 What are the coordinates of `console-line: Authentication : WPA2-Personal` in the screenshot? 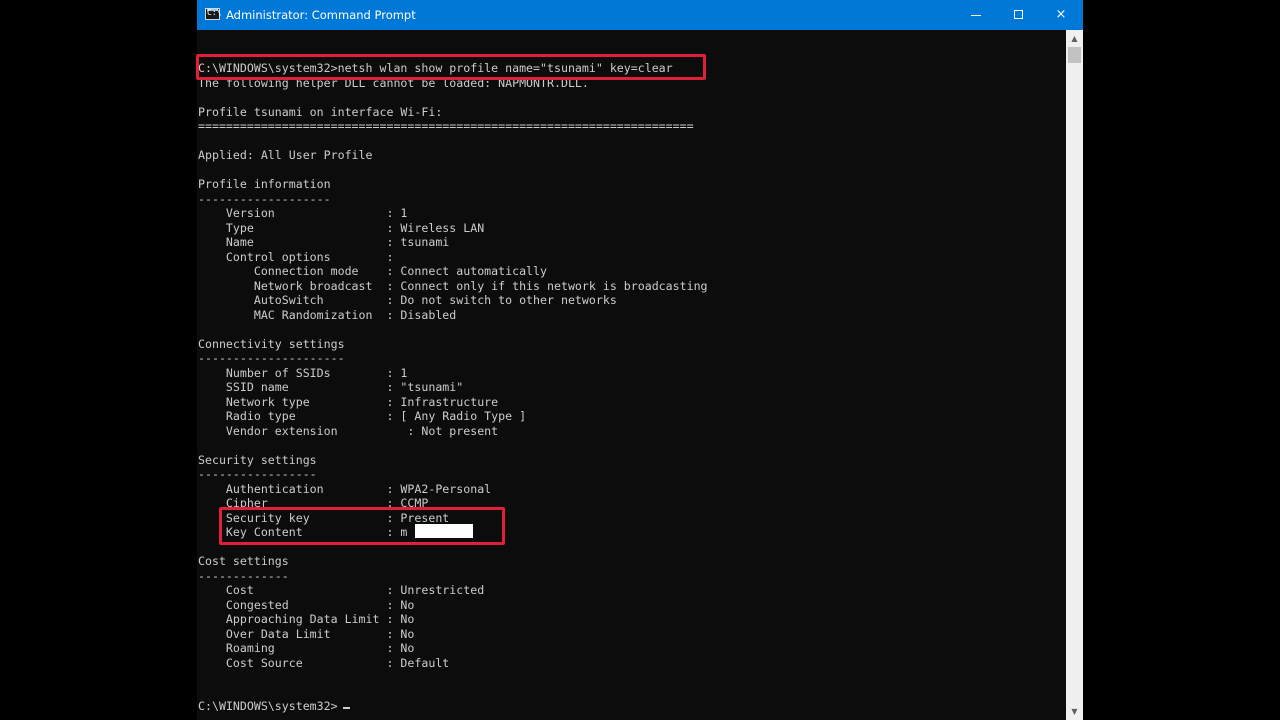 It's located at (345, 488).